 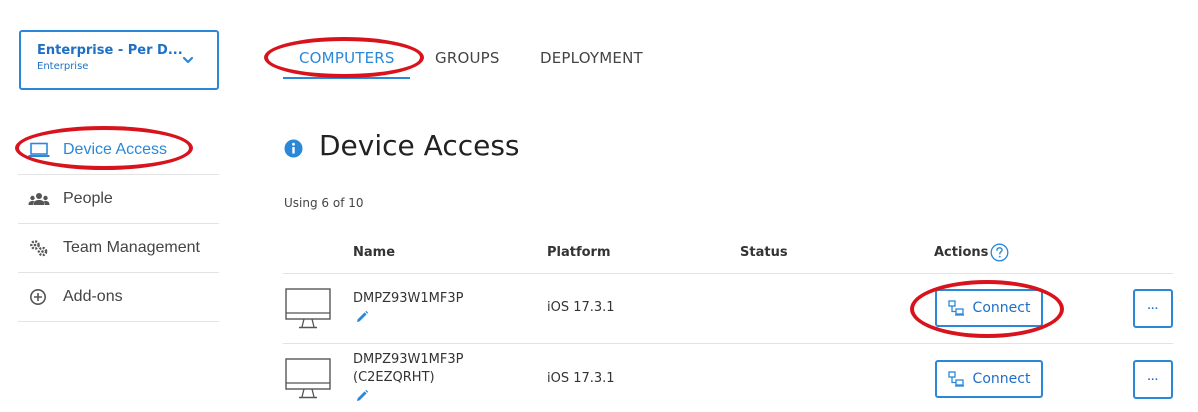 I want to click on column-header-name: Name, so click(x=374, y=252).